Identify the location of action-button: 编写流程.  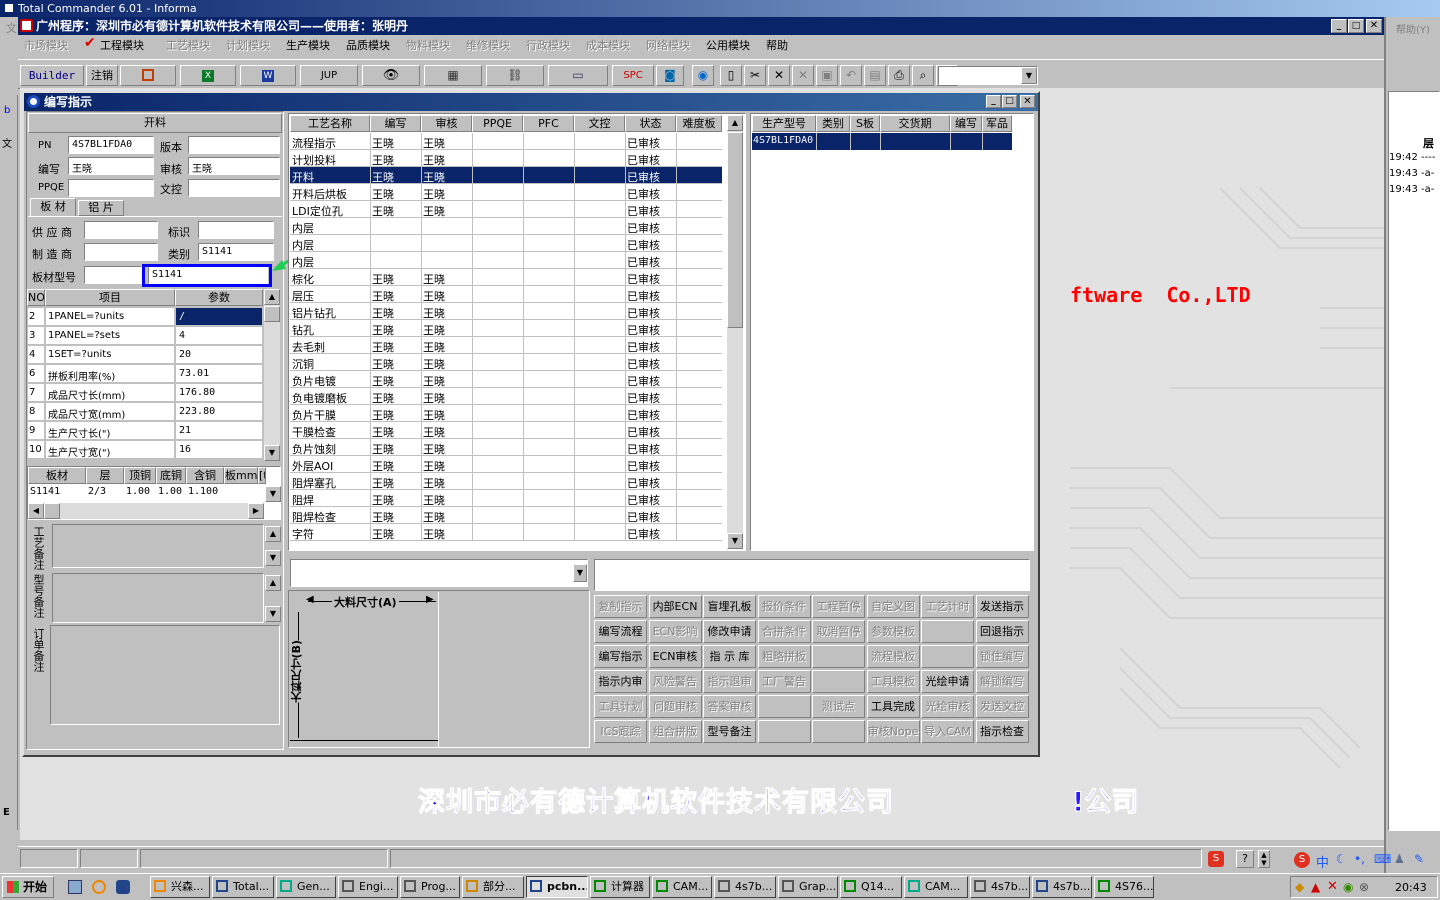
(620, 631).